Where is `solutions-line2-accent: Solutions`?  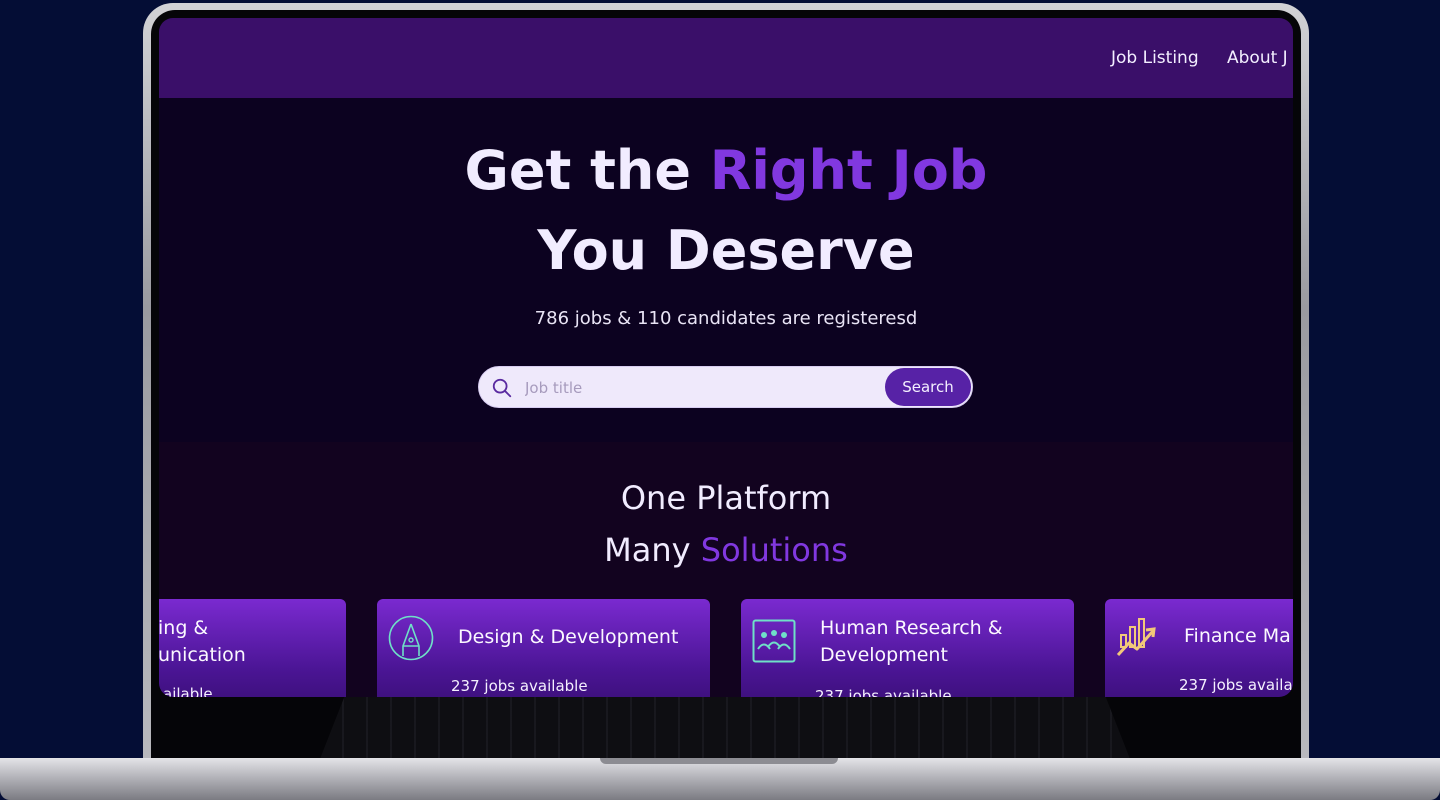
solutions-line2-accent: Solutions is located at coordinates (774, 550).